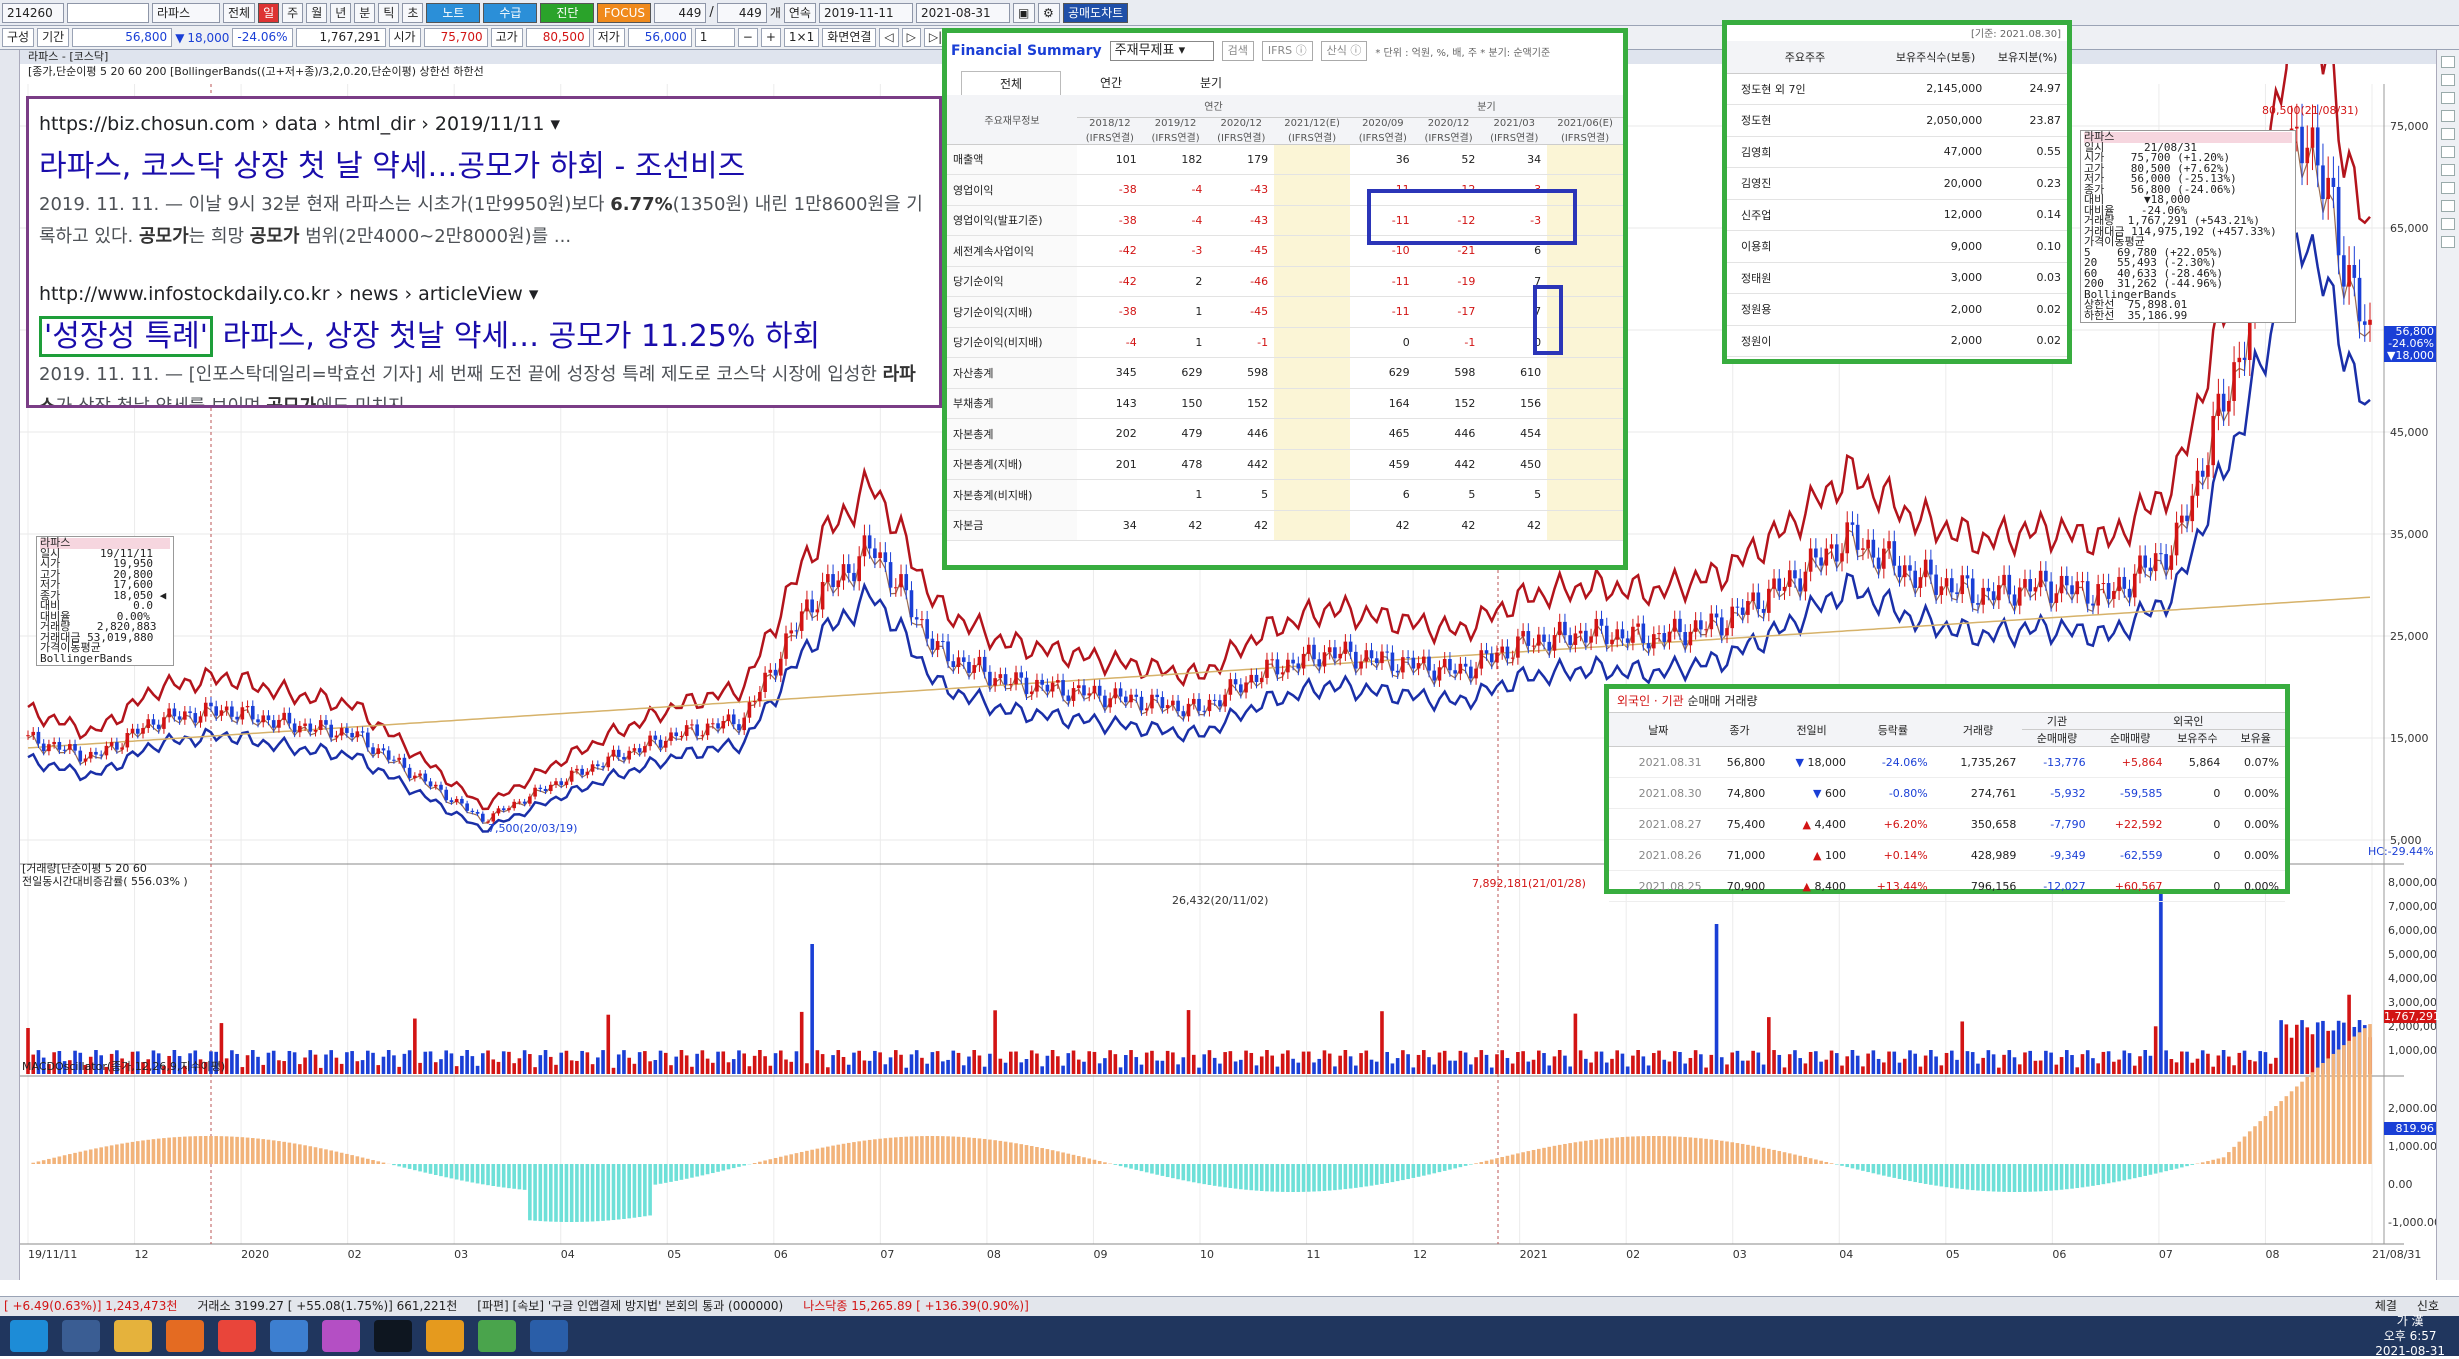 This screenshot has height=1359, width=2459. What do you see at coordinates (2448, 206) in the screenshot?
I see `draw-ellipse-icon` at bounding box center [2448, 206].